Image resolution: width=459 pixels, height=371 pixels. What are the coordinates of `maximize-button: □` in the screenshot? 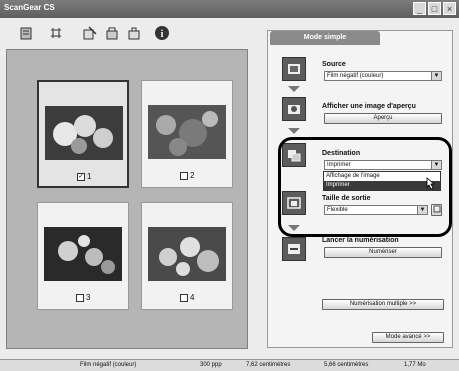 It's located at (434, 8).